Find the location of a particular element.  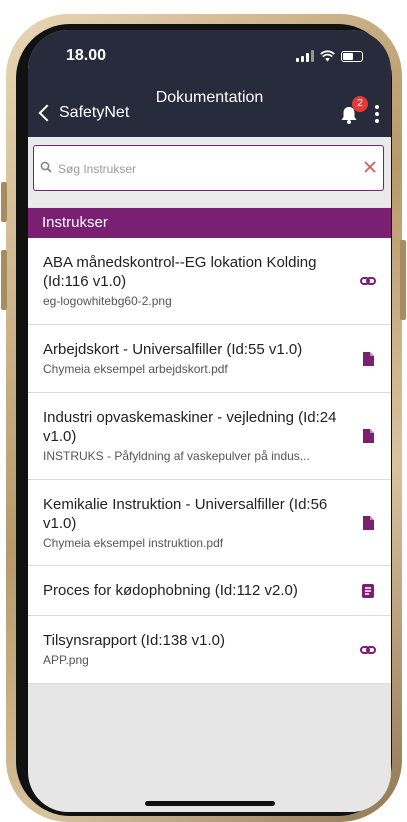

list-item: Tilsynsrapport (Id:138 v1.0) APP.png is located at coordinates (209, 650).